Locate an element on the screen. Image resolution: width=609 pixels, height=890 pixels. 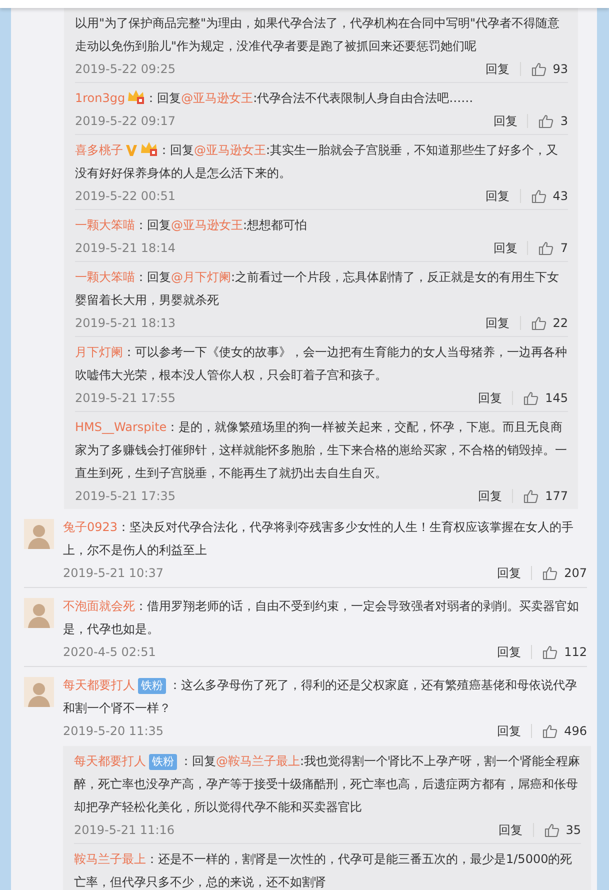
like-button: 22 is located at coordinates (549, 323).